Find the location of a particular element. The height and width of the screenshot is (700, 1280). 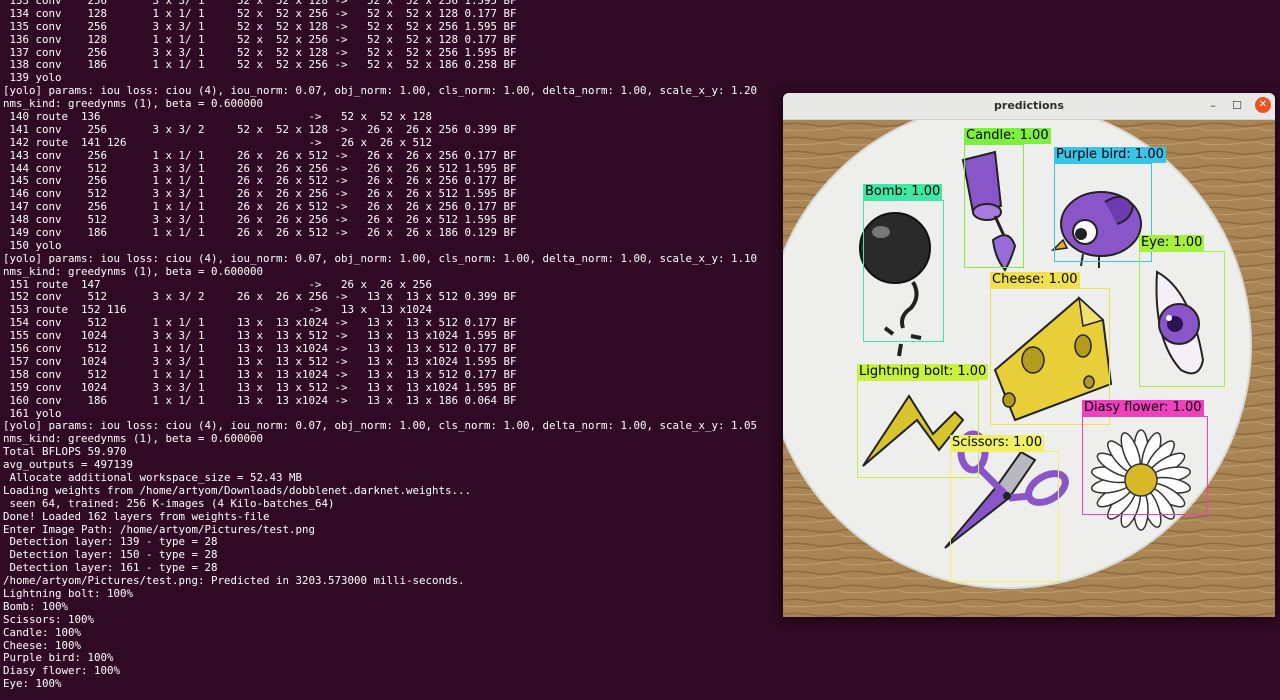

close-icon: ✕ is located at coordinates (1263, 105).